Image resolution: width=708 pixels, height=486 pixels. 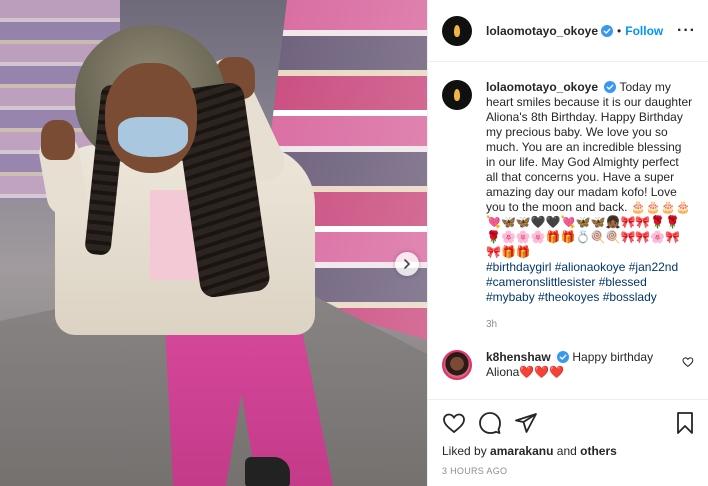 I want to click on face-mask, so click(x=153, y=137).